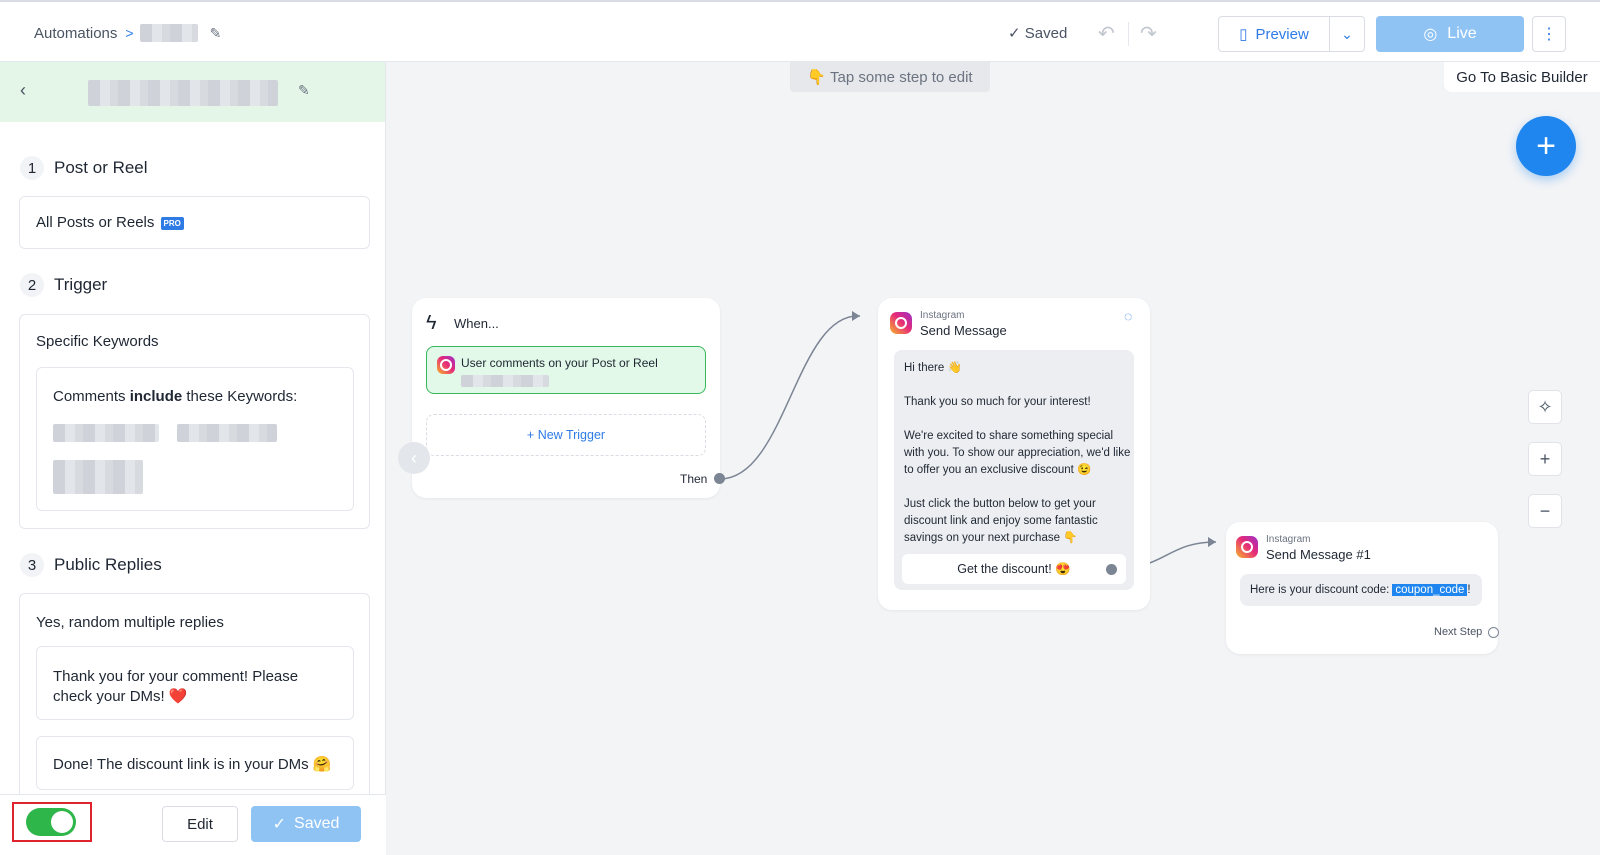  What do you see at coordinates (200, 824) in the screenshot?
I see `edit-button: Edit` at bounding box center [200, 824].